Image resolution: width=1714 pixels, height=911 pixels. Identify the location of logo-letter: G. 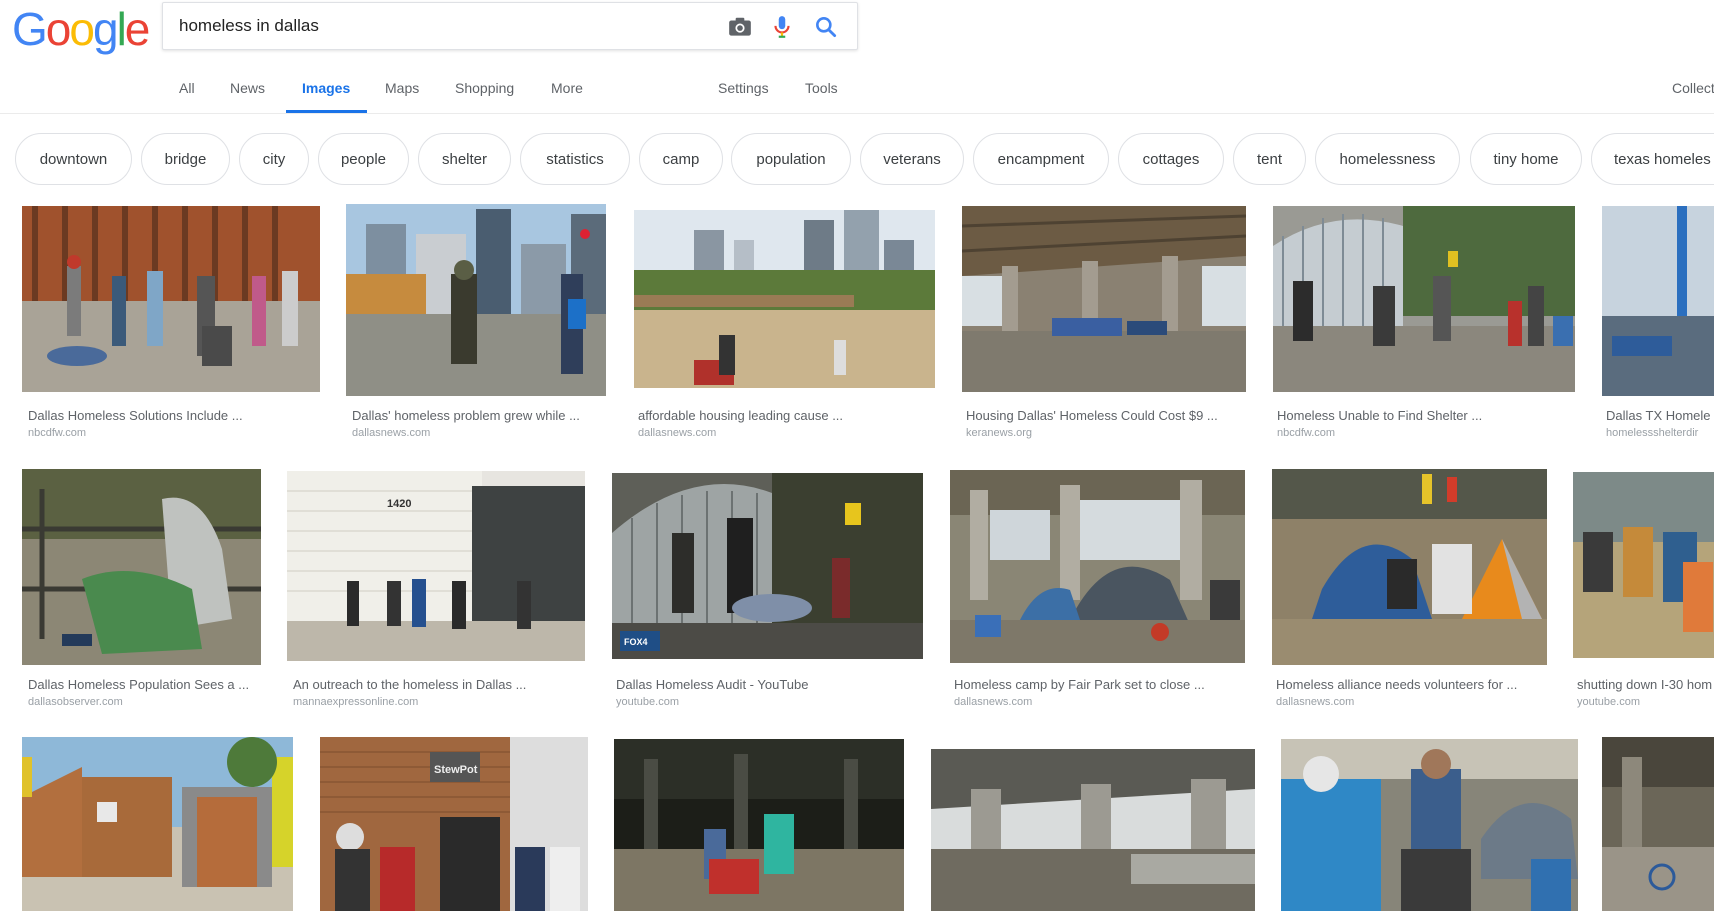
(30, 29).